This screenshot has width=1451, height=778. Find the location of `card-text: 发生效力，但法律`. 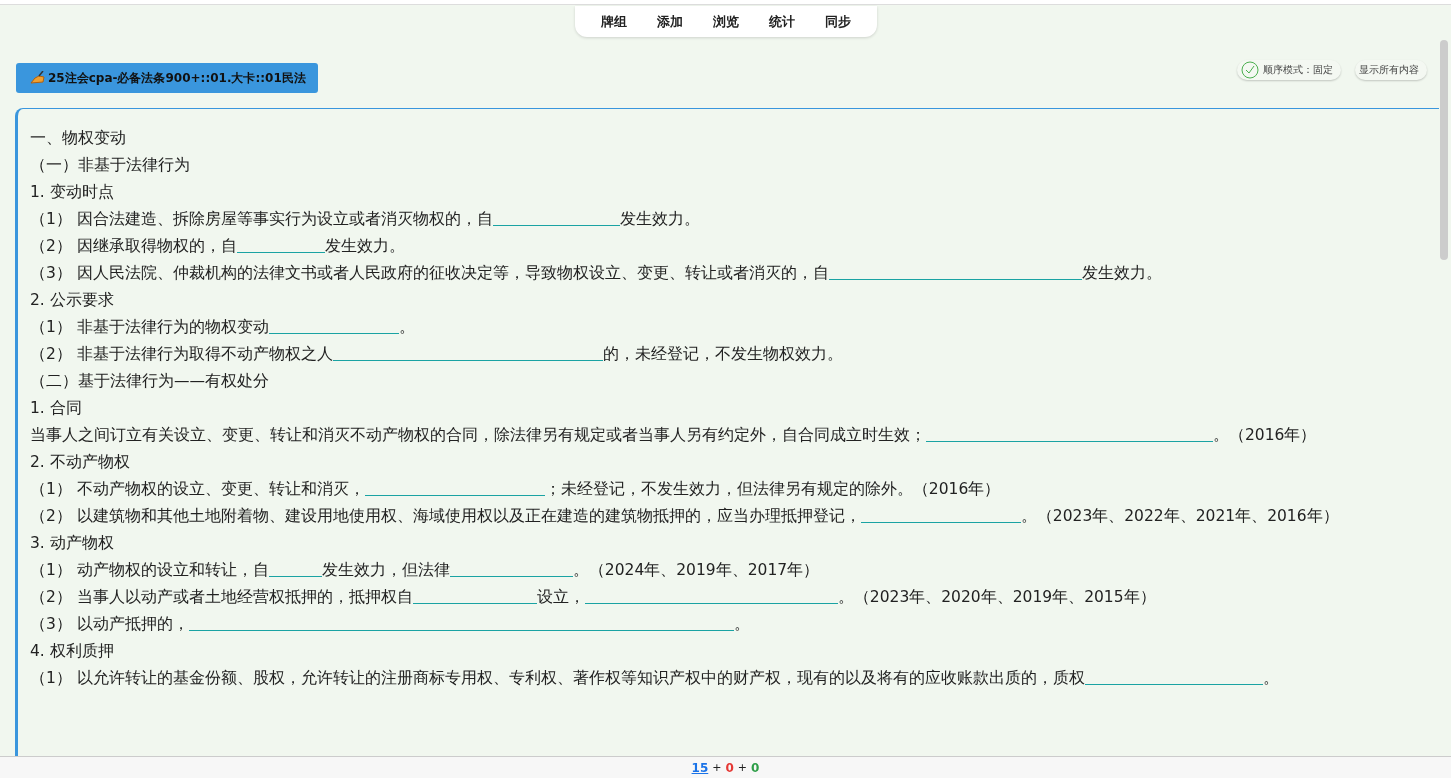

card-text: 发生效力，但法律 is located at coordinates (385, 570).